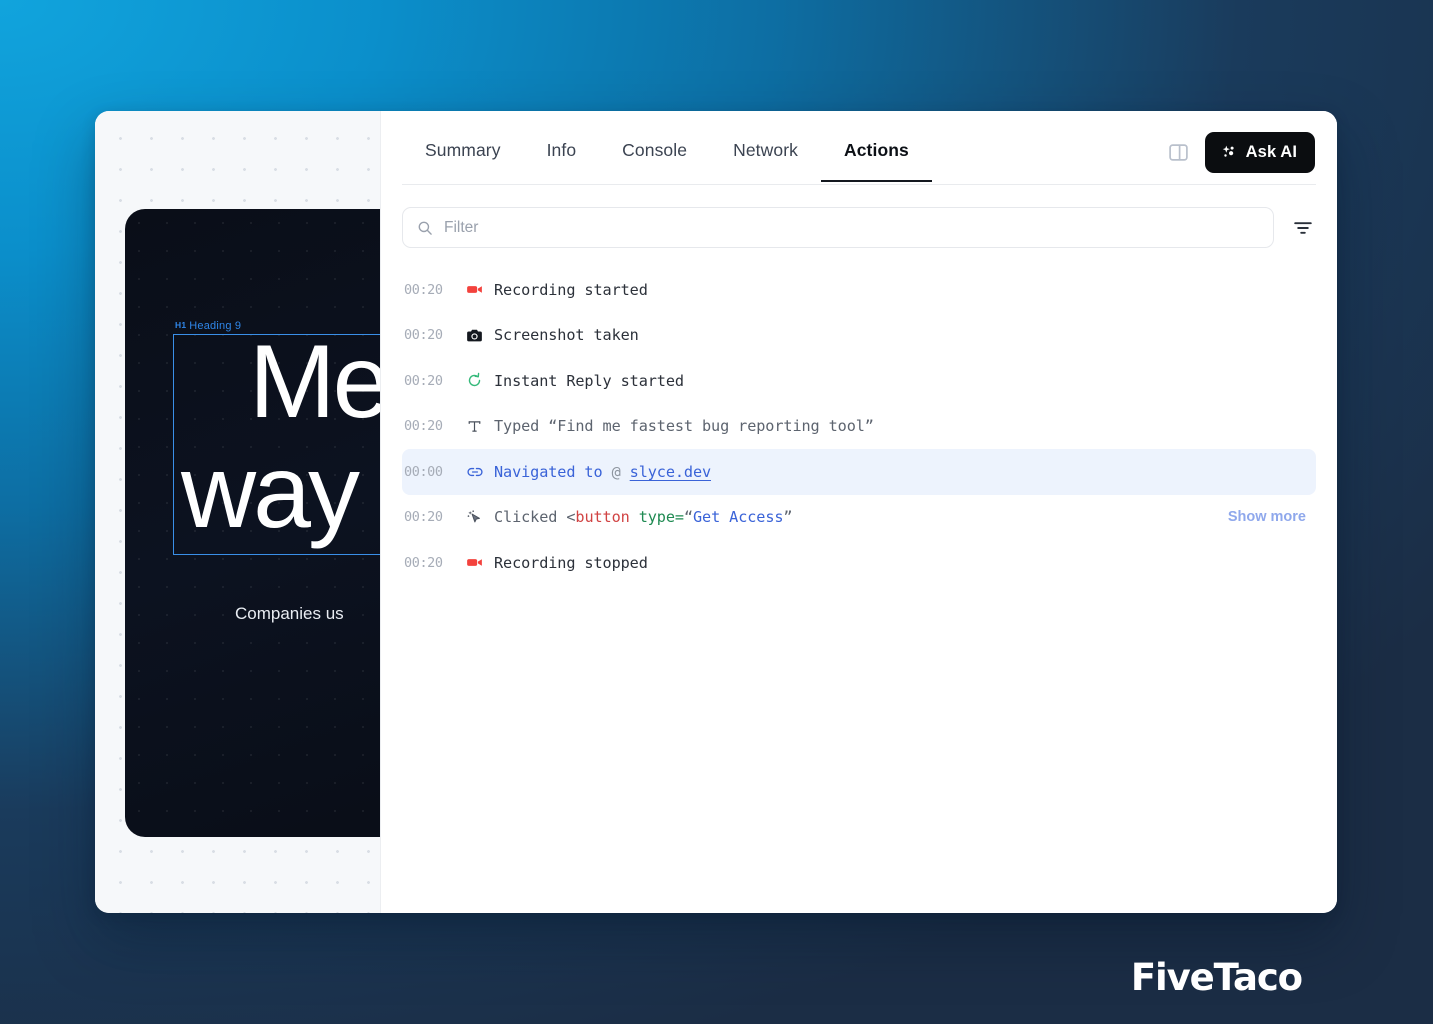 The width and height of the screenshot is (1433, 1024). Describe the element at coordinates (1179, 152) in the screenshot. I see `panel-layout-icon` at that location.